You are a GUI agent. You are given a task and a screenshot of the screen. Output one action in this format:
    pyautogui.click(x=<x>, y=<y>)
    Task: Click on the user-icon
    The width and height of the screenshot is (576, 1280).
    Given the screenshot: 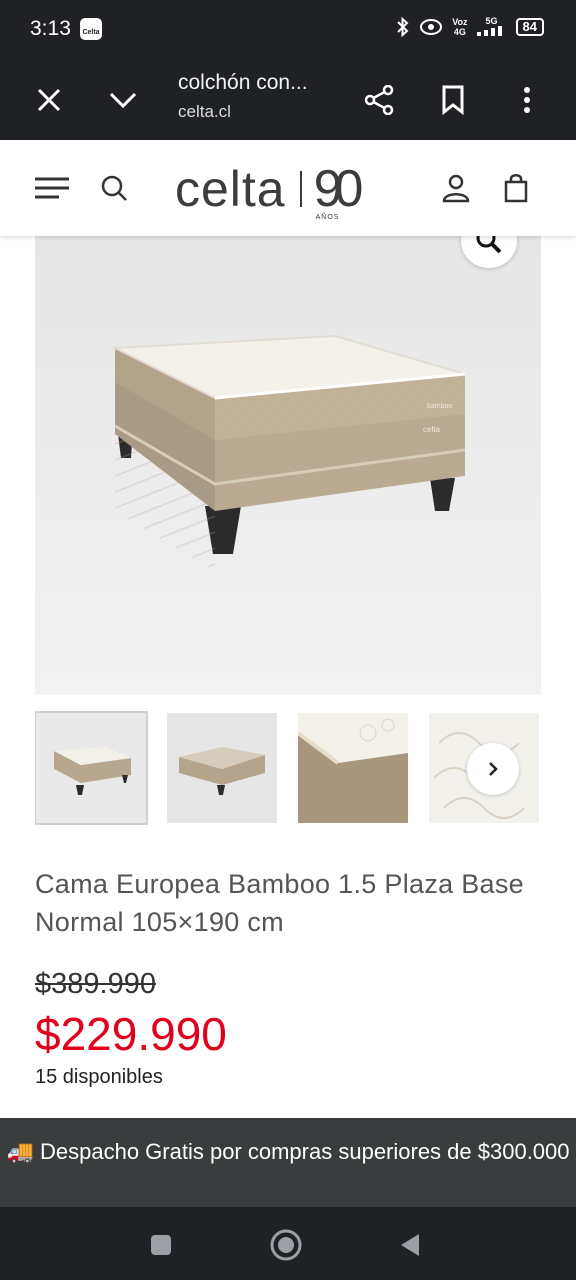 What is the action you would take?
    pyautogui.click(x=456, y=188)
    